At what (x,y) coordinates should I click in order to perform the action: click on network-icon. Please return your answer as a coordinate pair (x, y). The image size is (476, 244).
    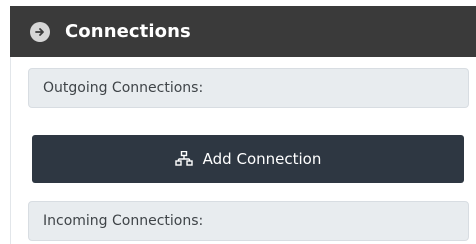
    Looking at the image, I should click on (183, 159).